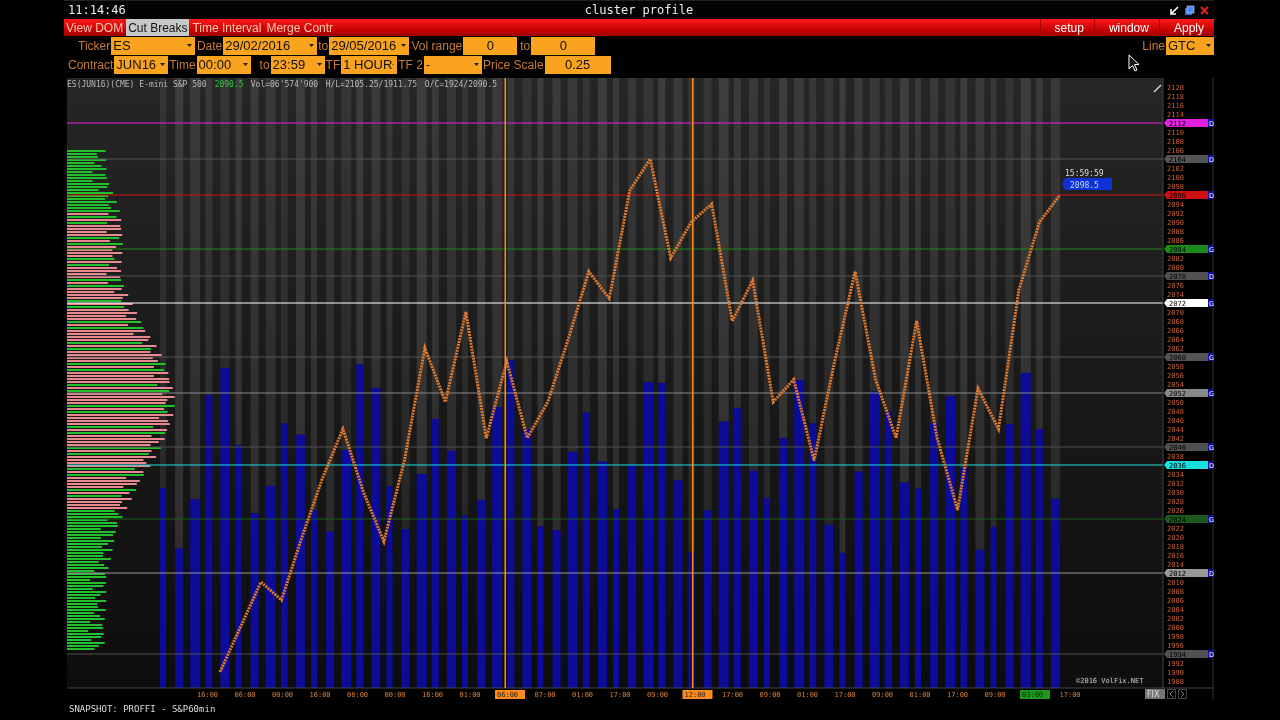  I want to click on instrument-info: Vol=06'574'900, so click(284, 84).